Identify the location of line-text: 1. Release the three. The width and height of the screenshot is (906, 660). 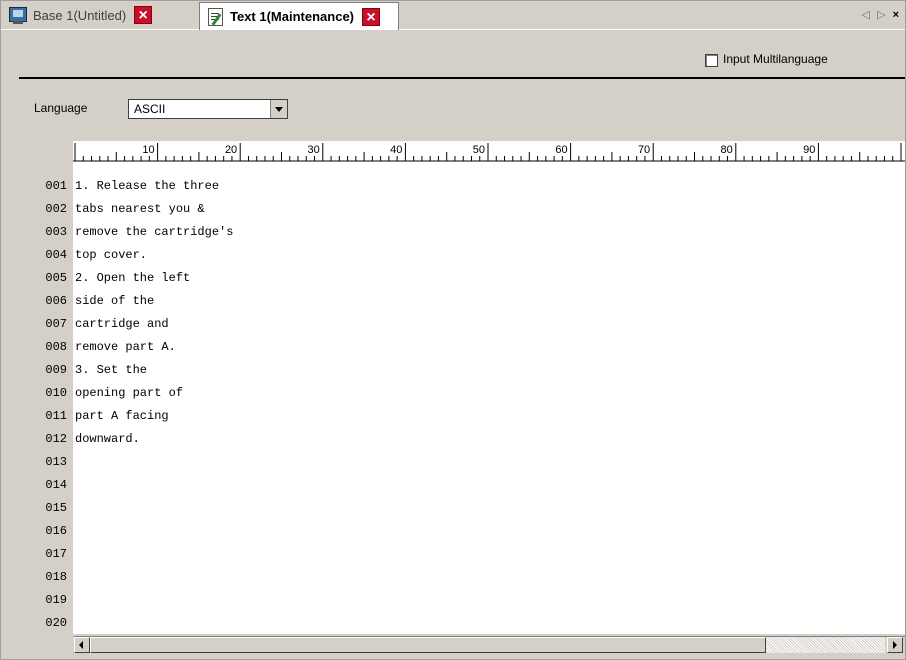
(147, 186).